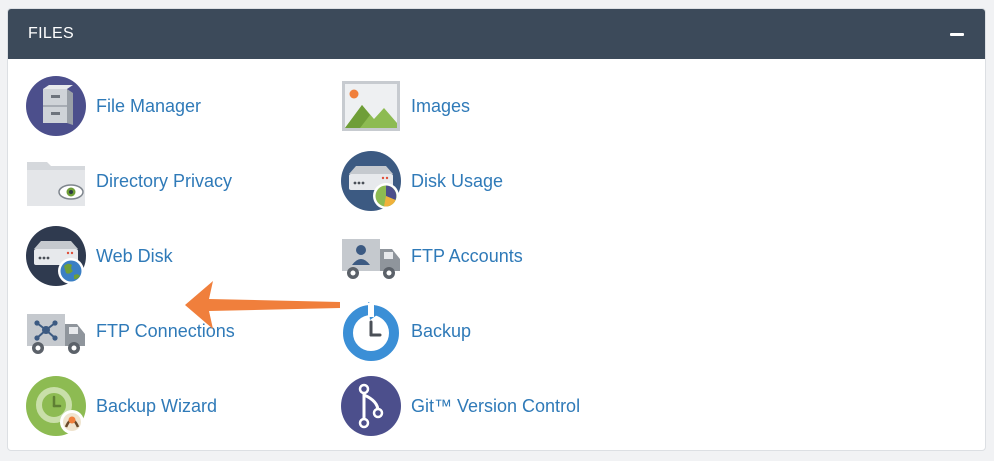  I want to click on truck-user-icon, so click(371, 256).